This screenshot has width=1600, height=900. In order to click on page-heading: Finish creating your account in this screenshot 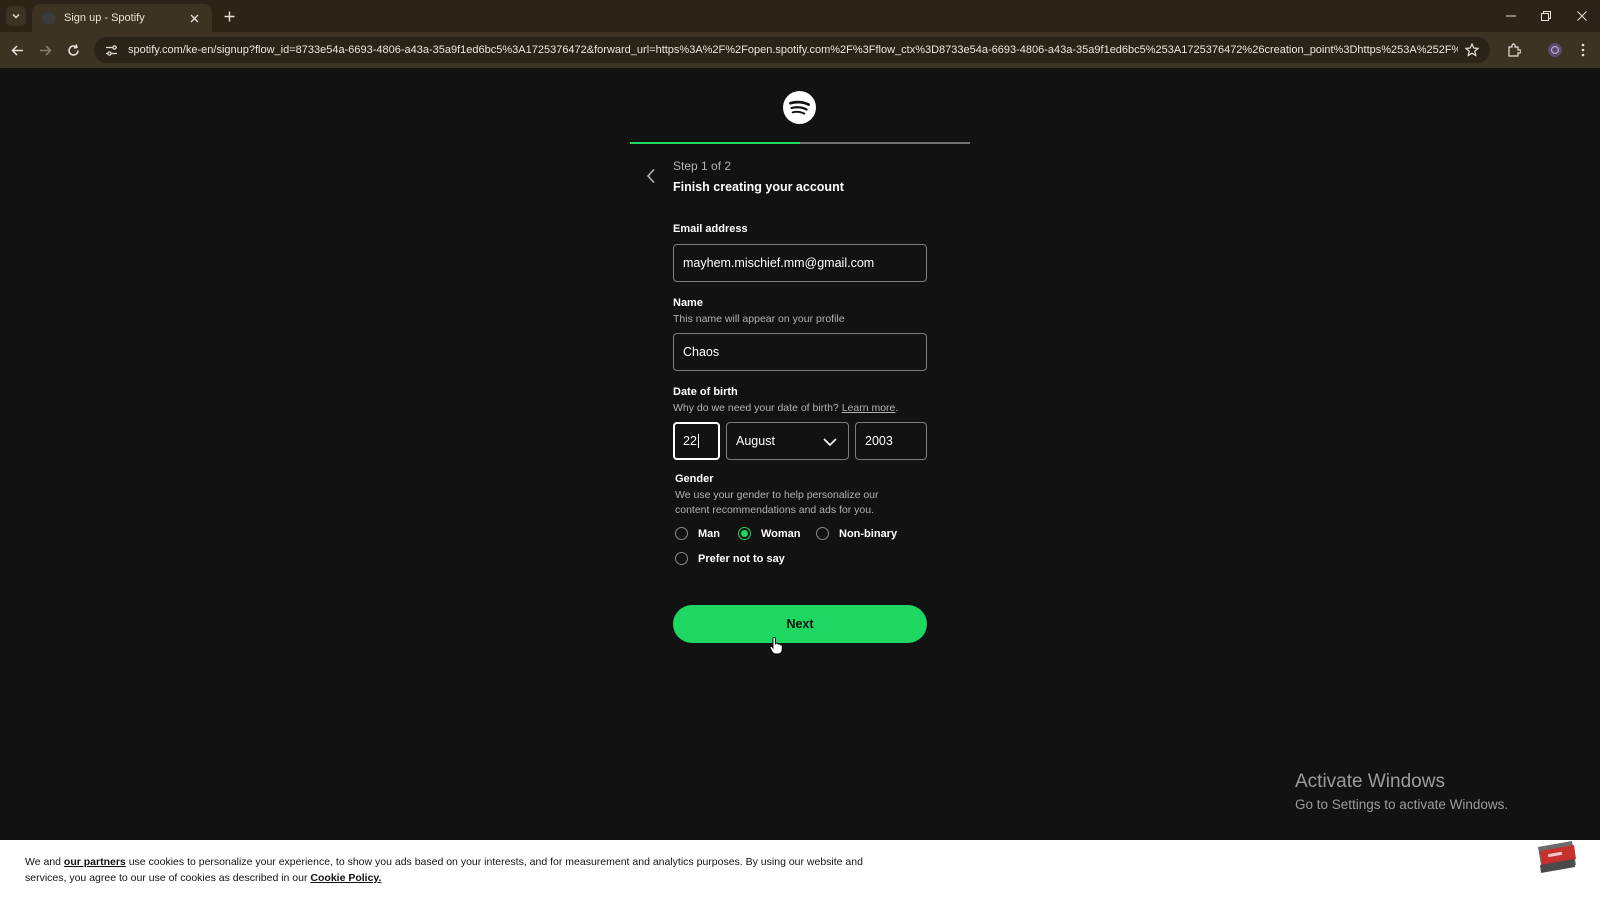, I will do `click(758, 187)`.